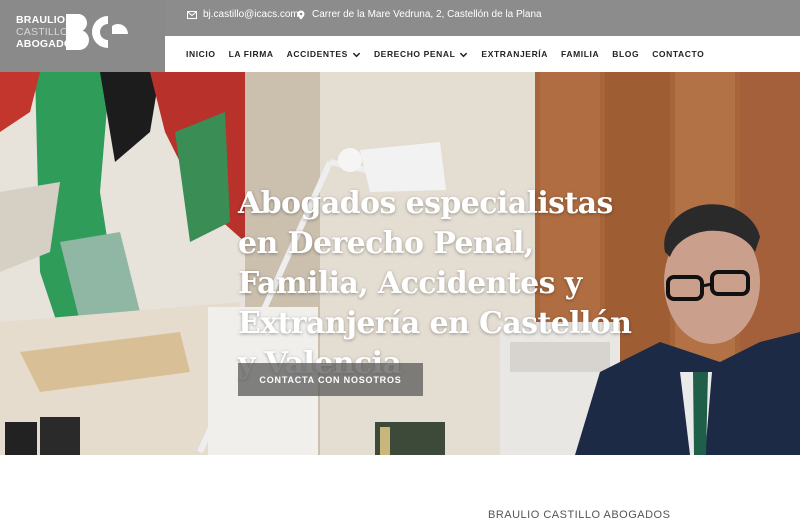 The width and height of the screenshot is (800, 531). I want to click on nav-item-familia: FAMILIA, so click(580, 54).